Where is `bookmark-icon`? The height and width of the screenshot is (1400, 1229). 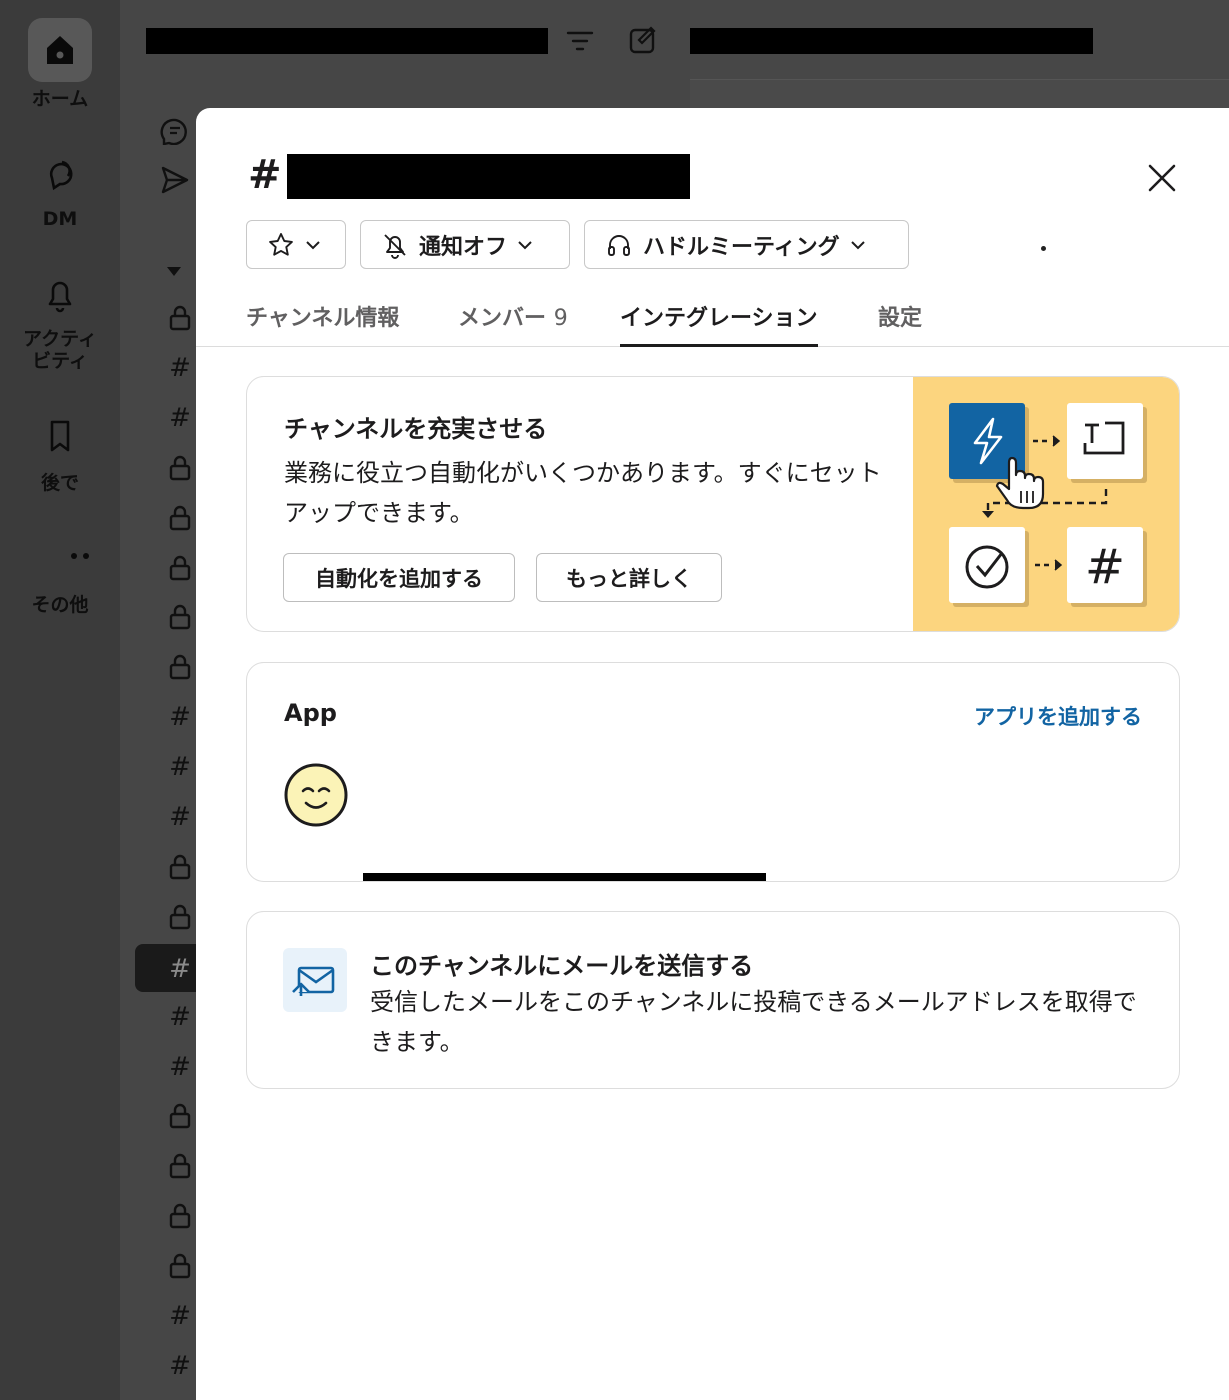
bookmark-icon is located at coordinates (60, 436).